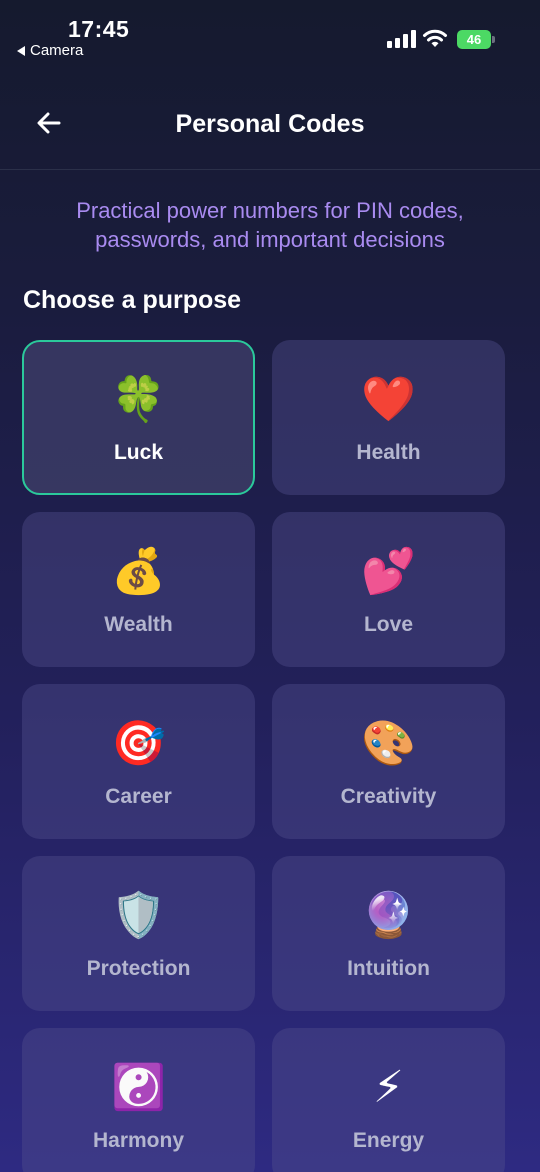  What do you see at coordinates (138, 452) in the screenshot?
I see `purpose-label: Luck` at bounding box center [138, 452].